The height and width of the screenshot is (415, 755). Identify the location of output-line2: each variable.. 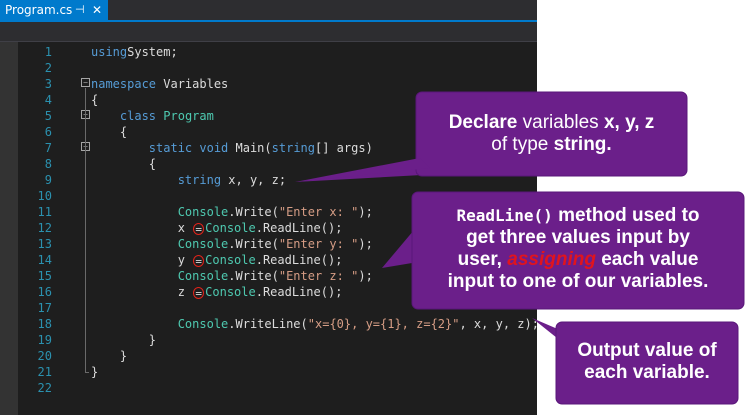
(647, 372).